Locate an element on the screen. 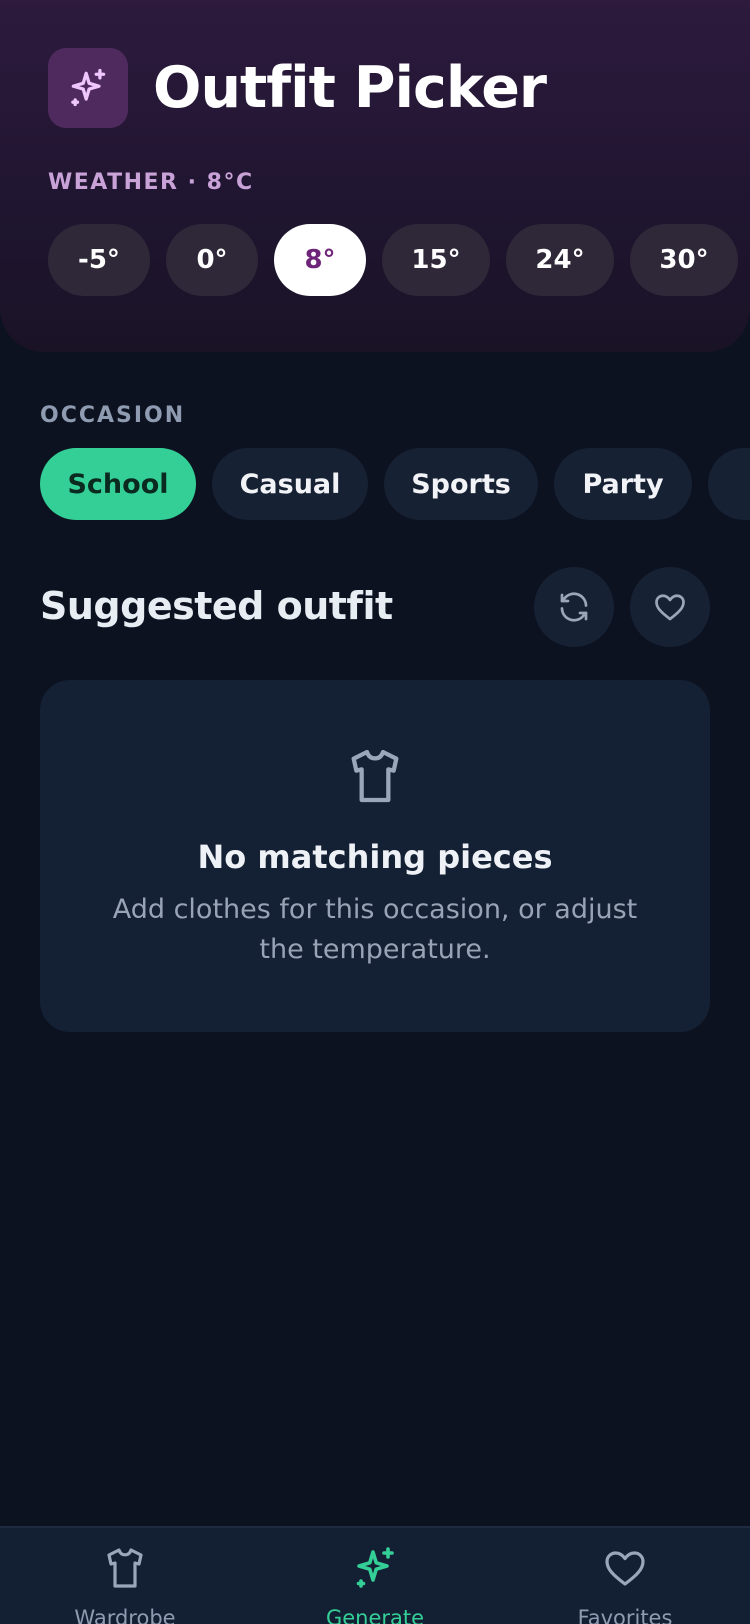  nav-item-favorites: Favorites is located at coordinates (625, 1576).